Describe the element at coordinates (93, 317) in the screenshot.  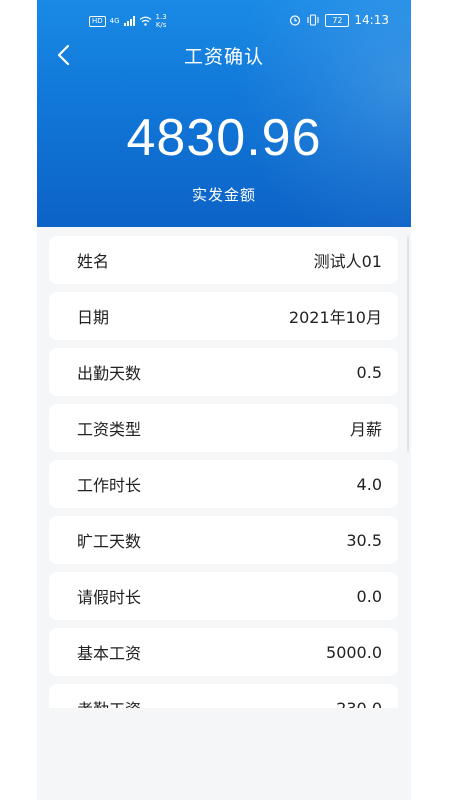
I see `row-label: 日期` at that location.